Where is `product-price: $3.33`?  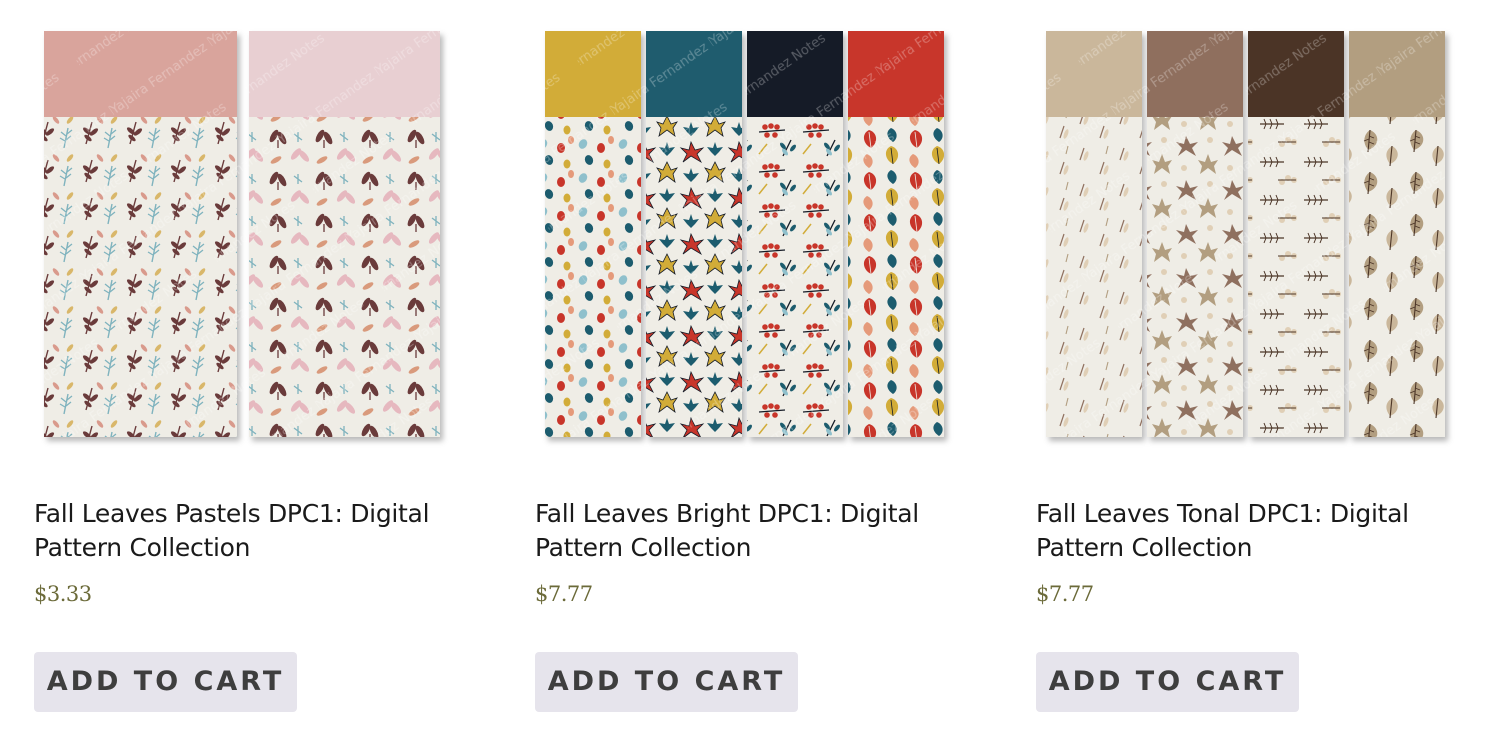 product-price: $3.33 is located at coordinates (63, 594).